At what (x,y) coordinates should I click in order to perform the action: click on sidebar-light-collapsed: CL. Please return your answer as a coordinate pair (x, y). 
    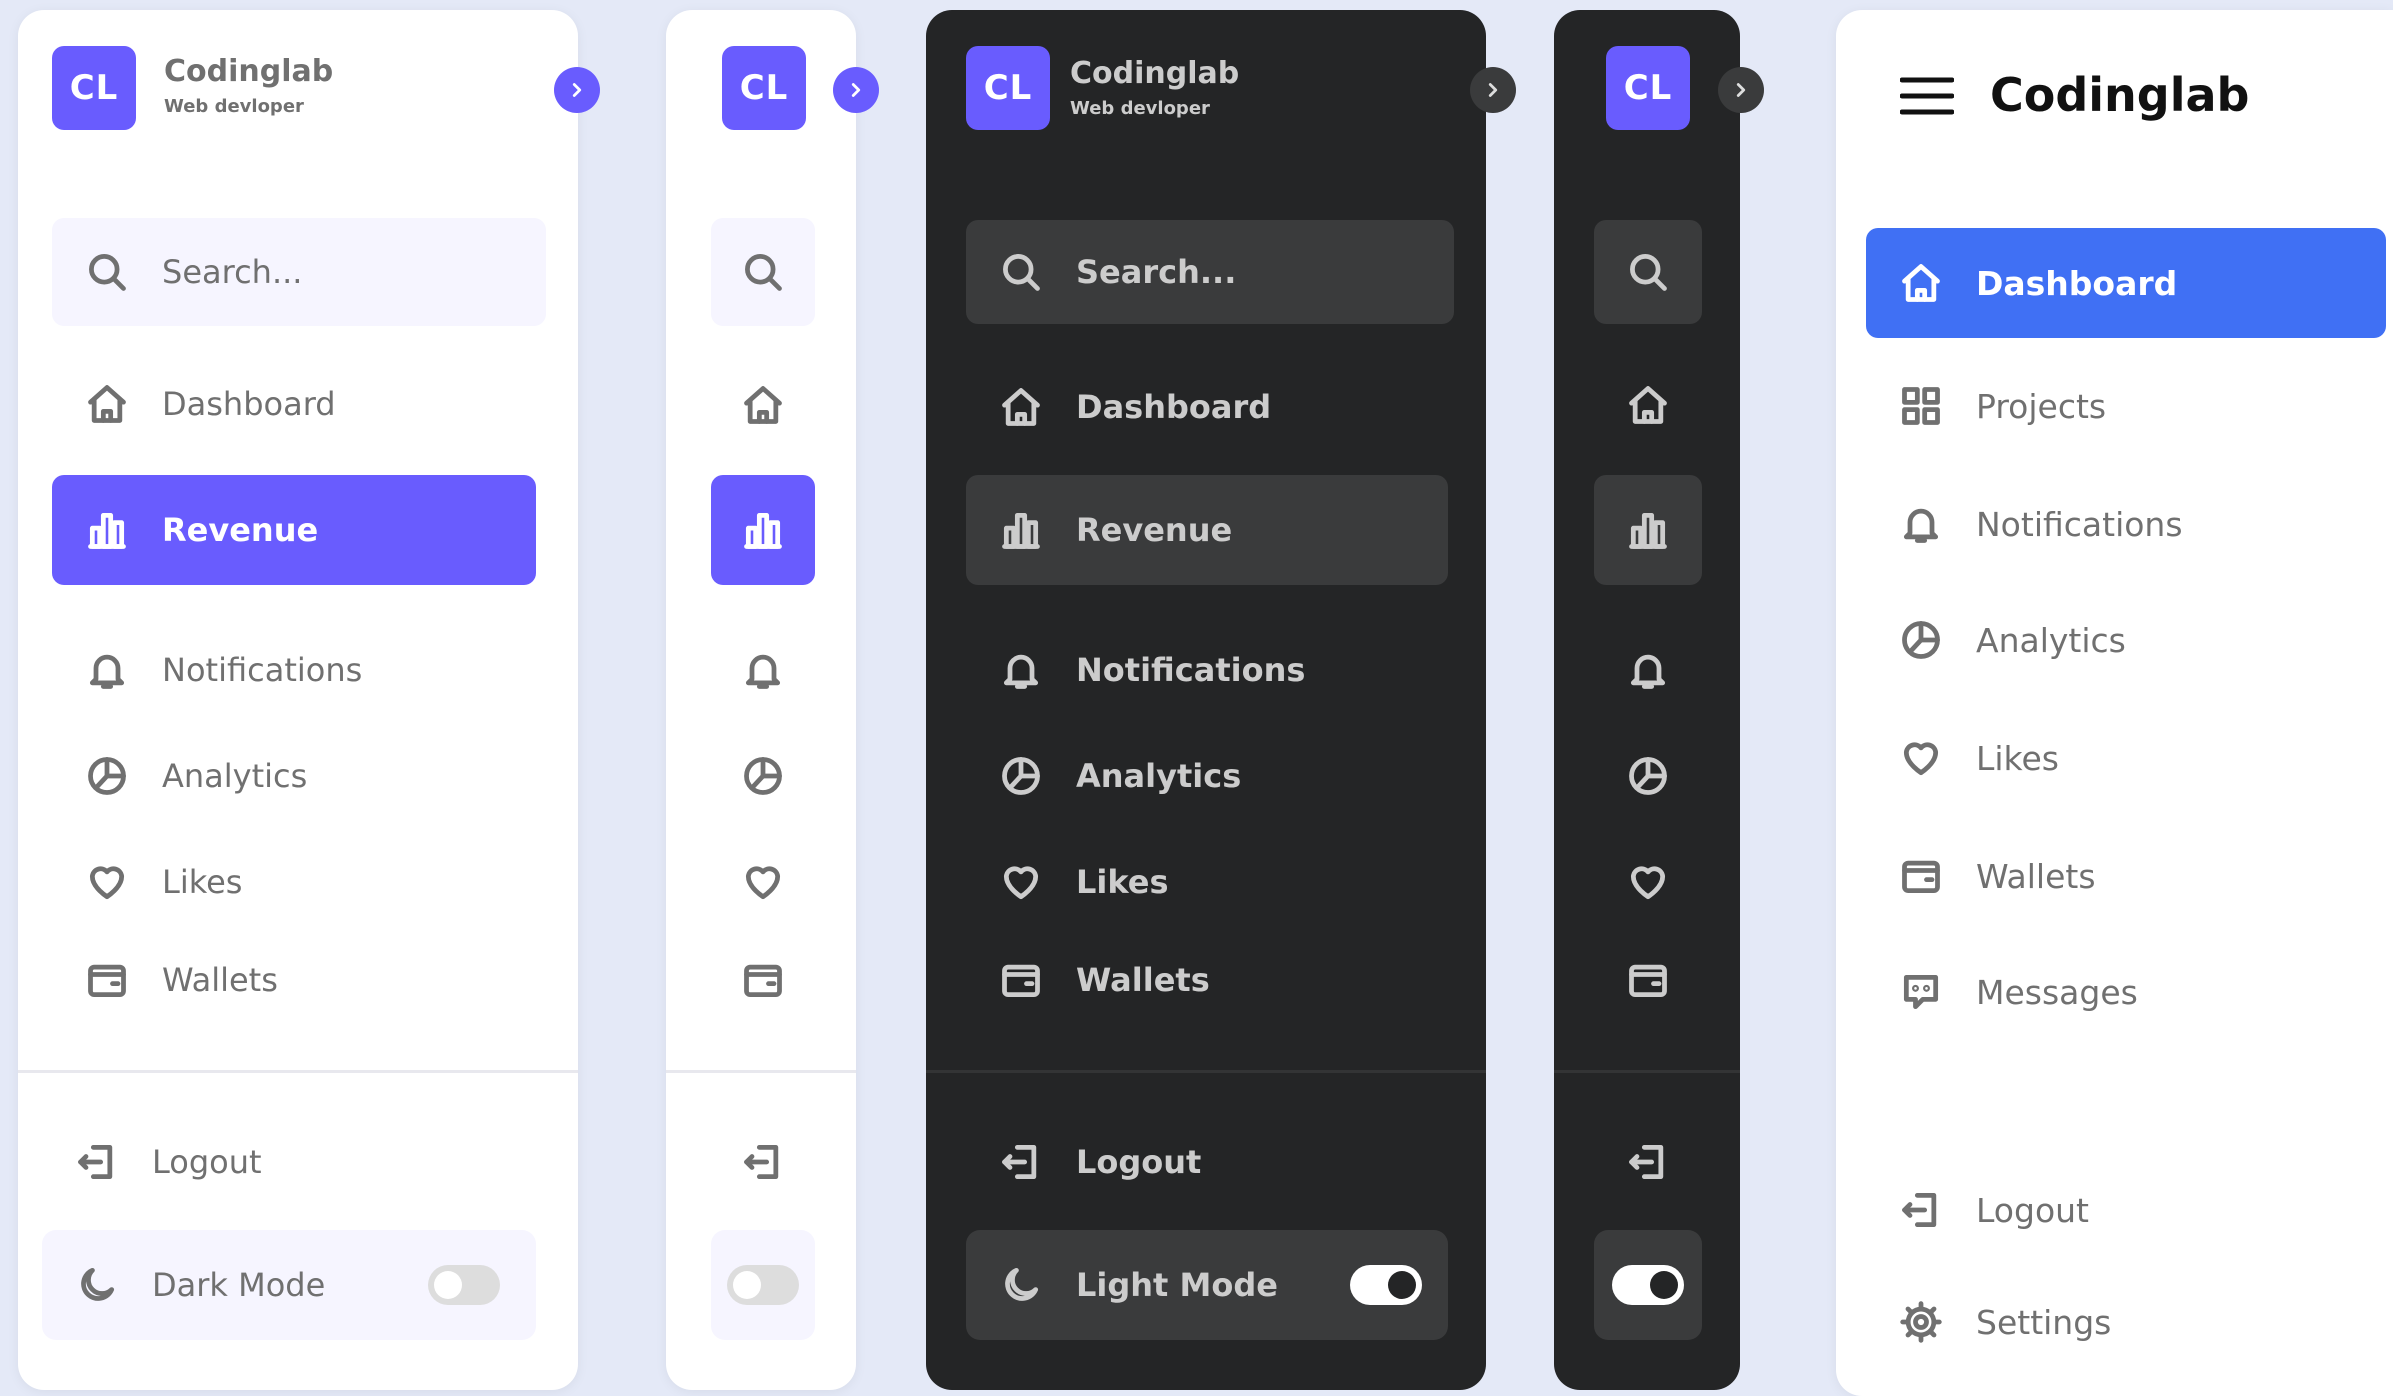
    Looking at the image, I should click on (761, 700).